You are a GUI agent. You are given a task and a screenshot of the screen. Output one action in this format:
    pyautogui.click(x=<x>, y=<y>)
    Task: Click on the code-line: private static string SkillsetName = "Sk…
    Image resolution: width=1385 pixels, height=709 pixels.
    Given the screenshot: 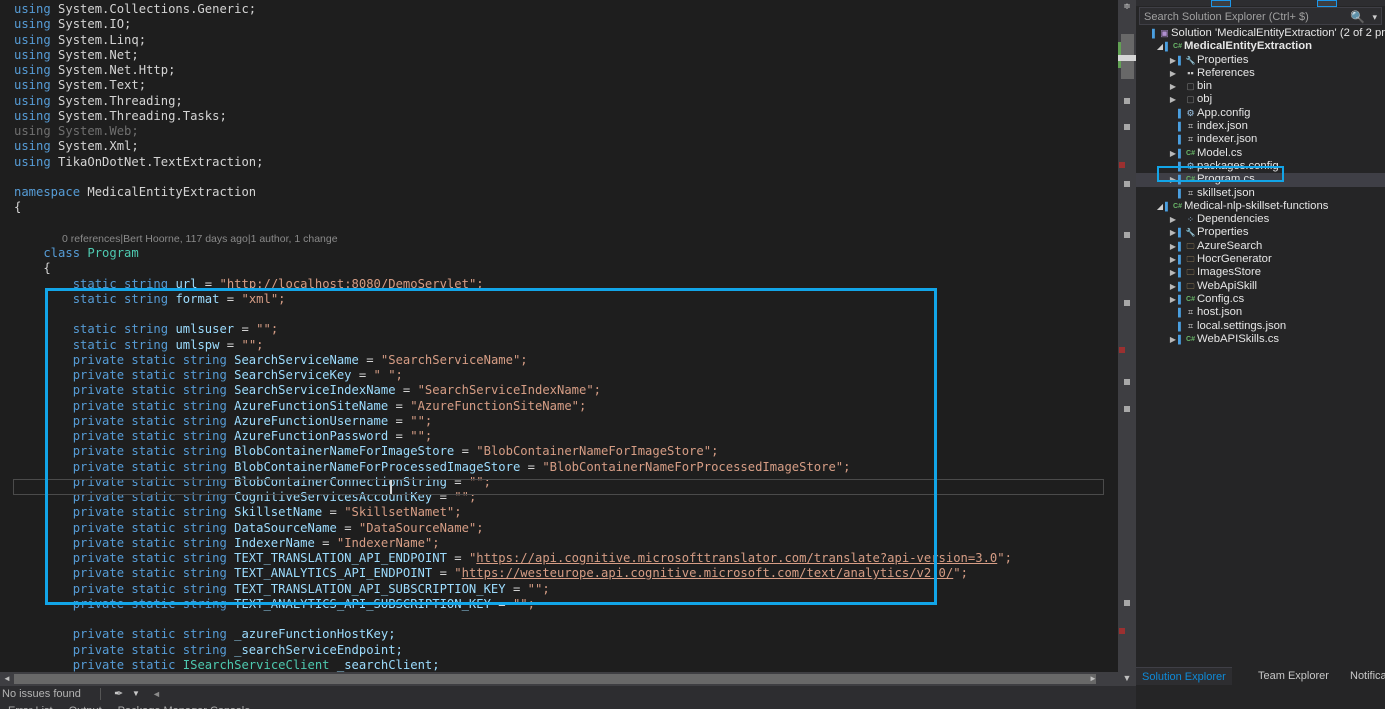 What is the action you would take?
    pyautogui.click(x=238, y=512)
    